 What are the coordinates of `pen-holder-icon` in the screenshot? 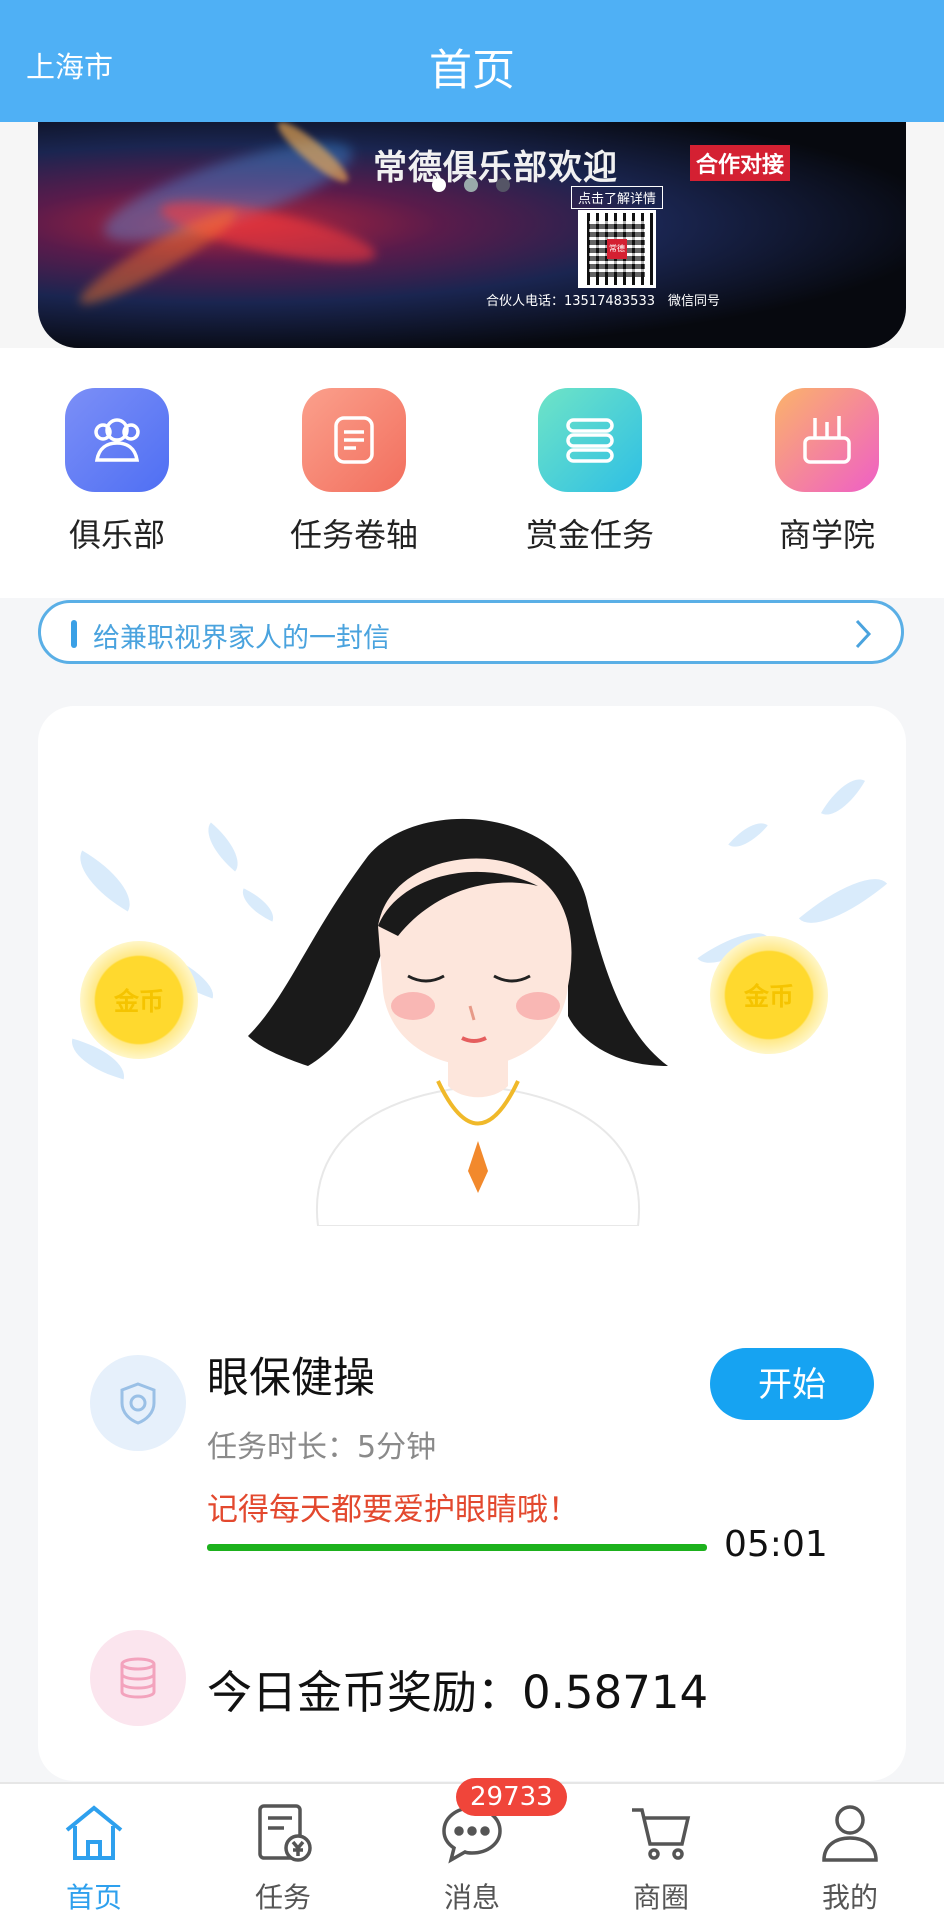 It's located at (827, 440).